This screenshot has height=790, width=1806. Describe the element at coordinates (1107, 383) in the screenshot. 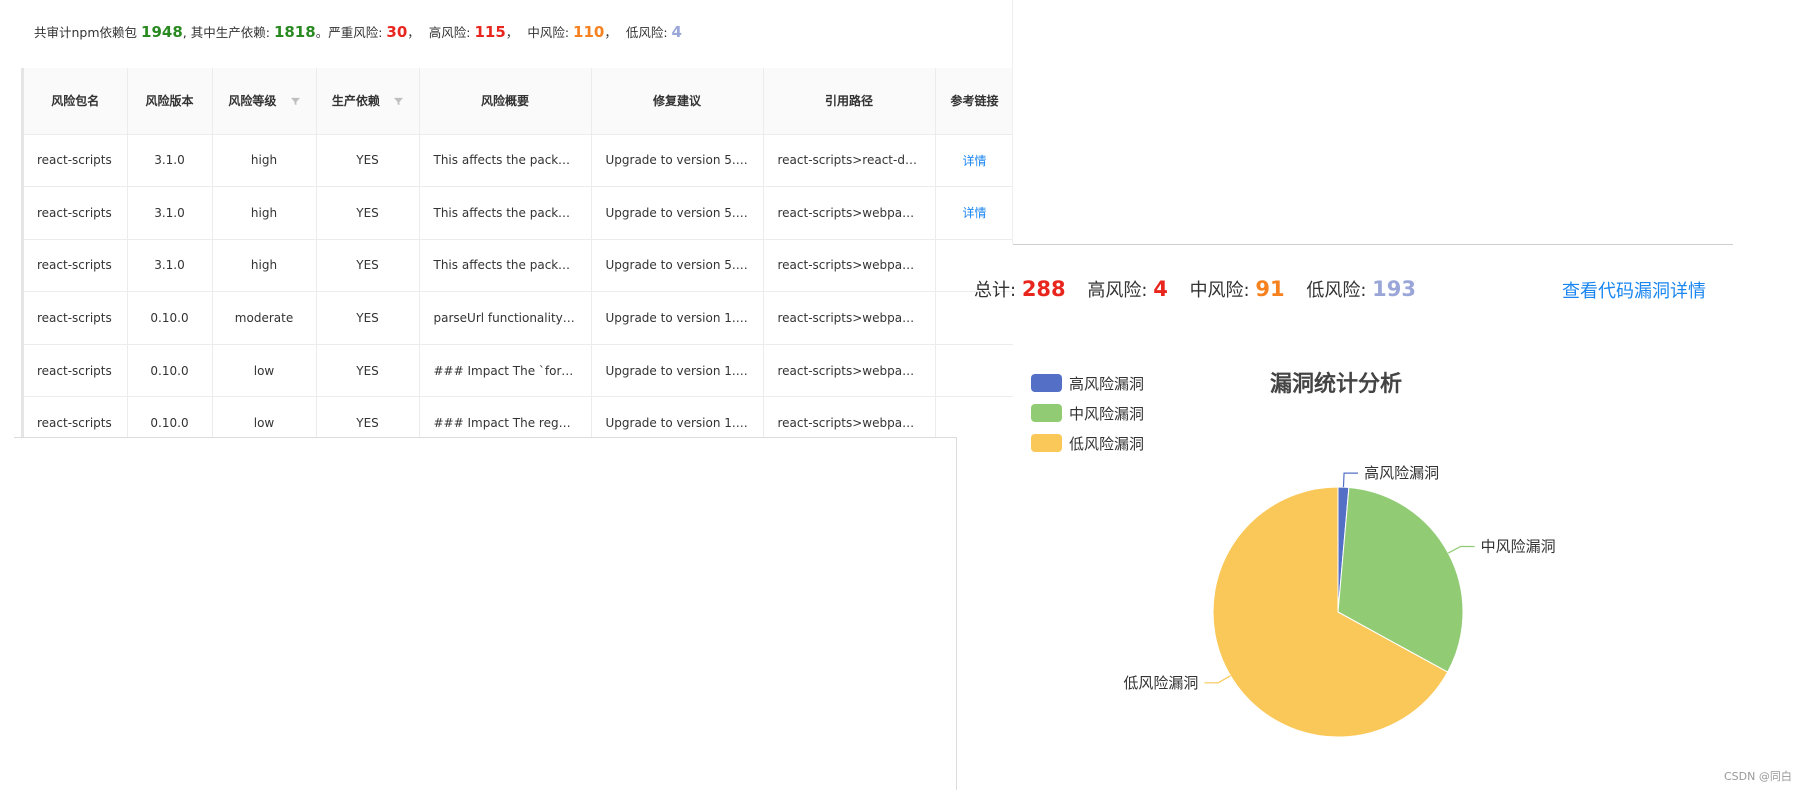

I see `legend-label: 高风险漏洞` at that location.